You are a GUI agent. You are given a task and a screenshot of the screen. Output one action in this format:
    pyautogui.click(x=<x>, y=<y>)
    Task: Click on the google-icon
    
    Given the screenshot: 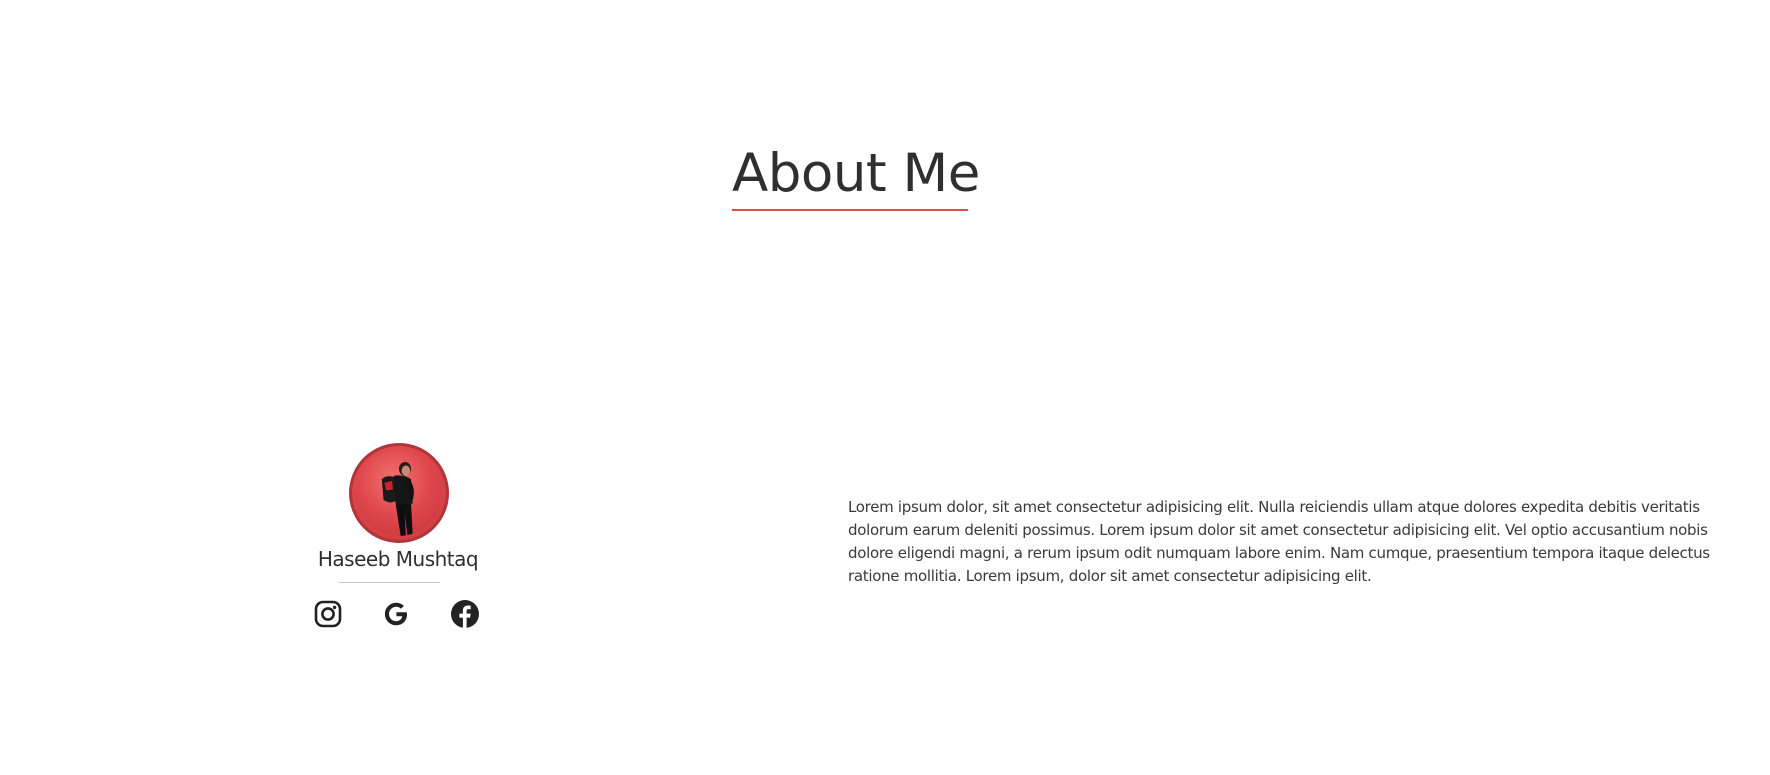 What is the action you would take?
    pyautogui.click(x=395, y=614)
    